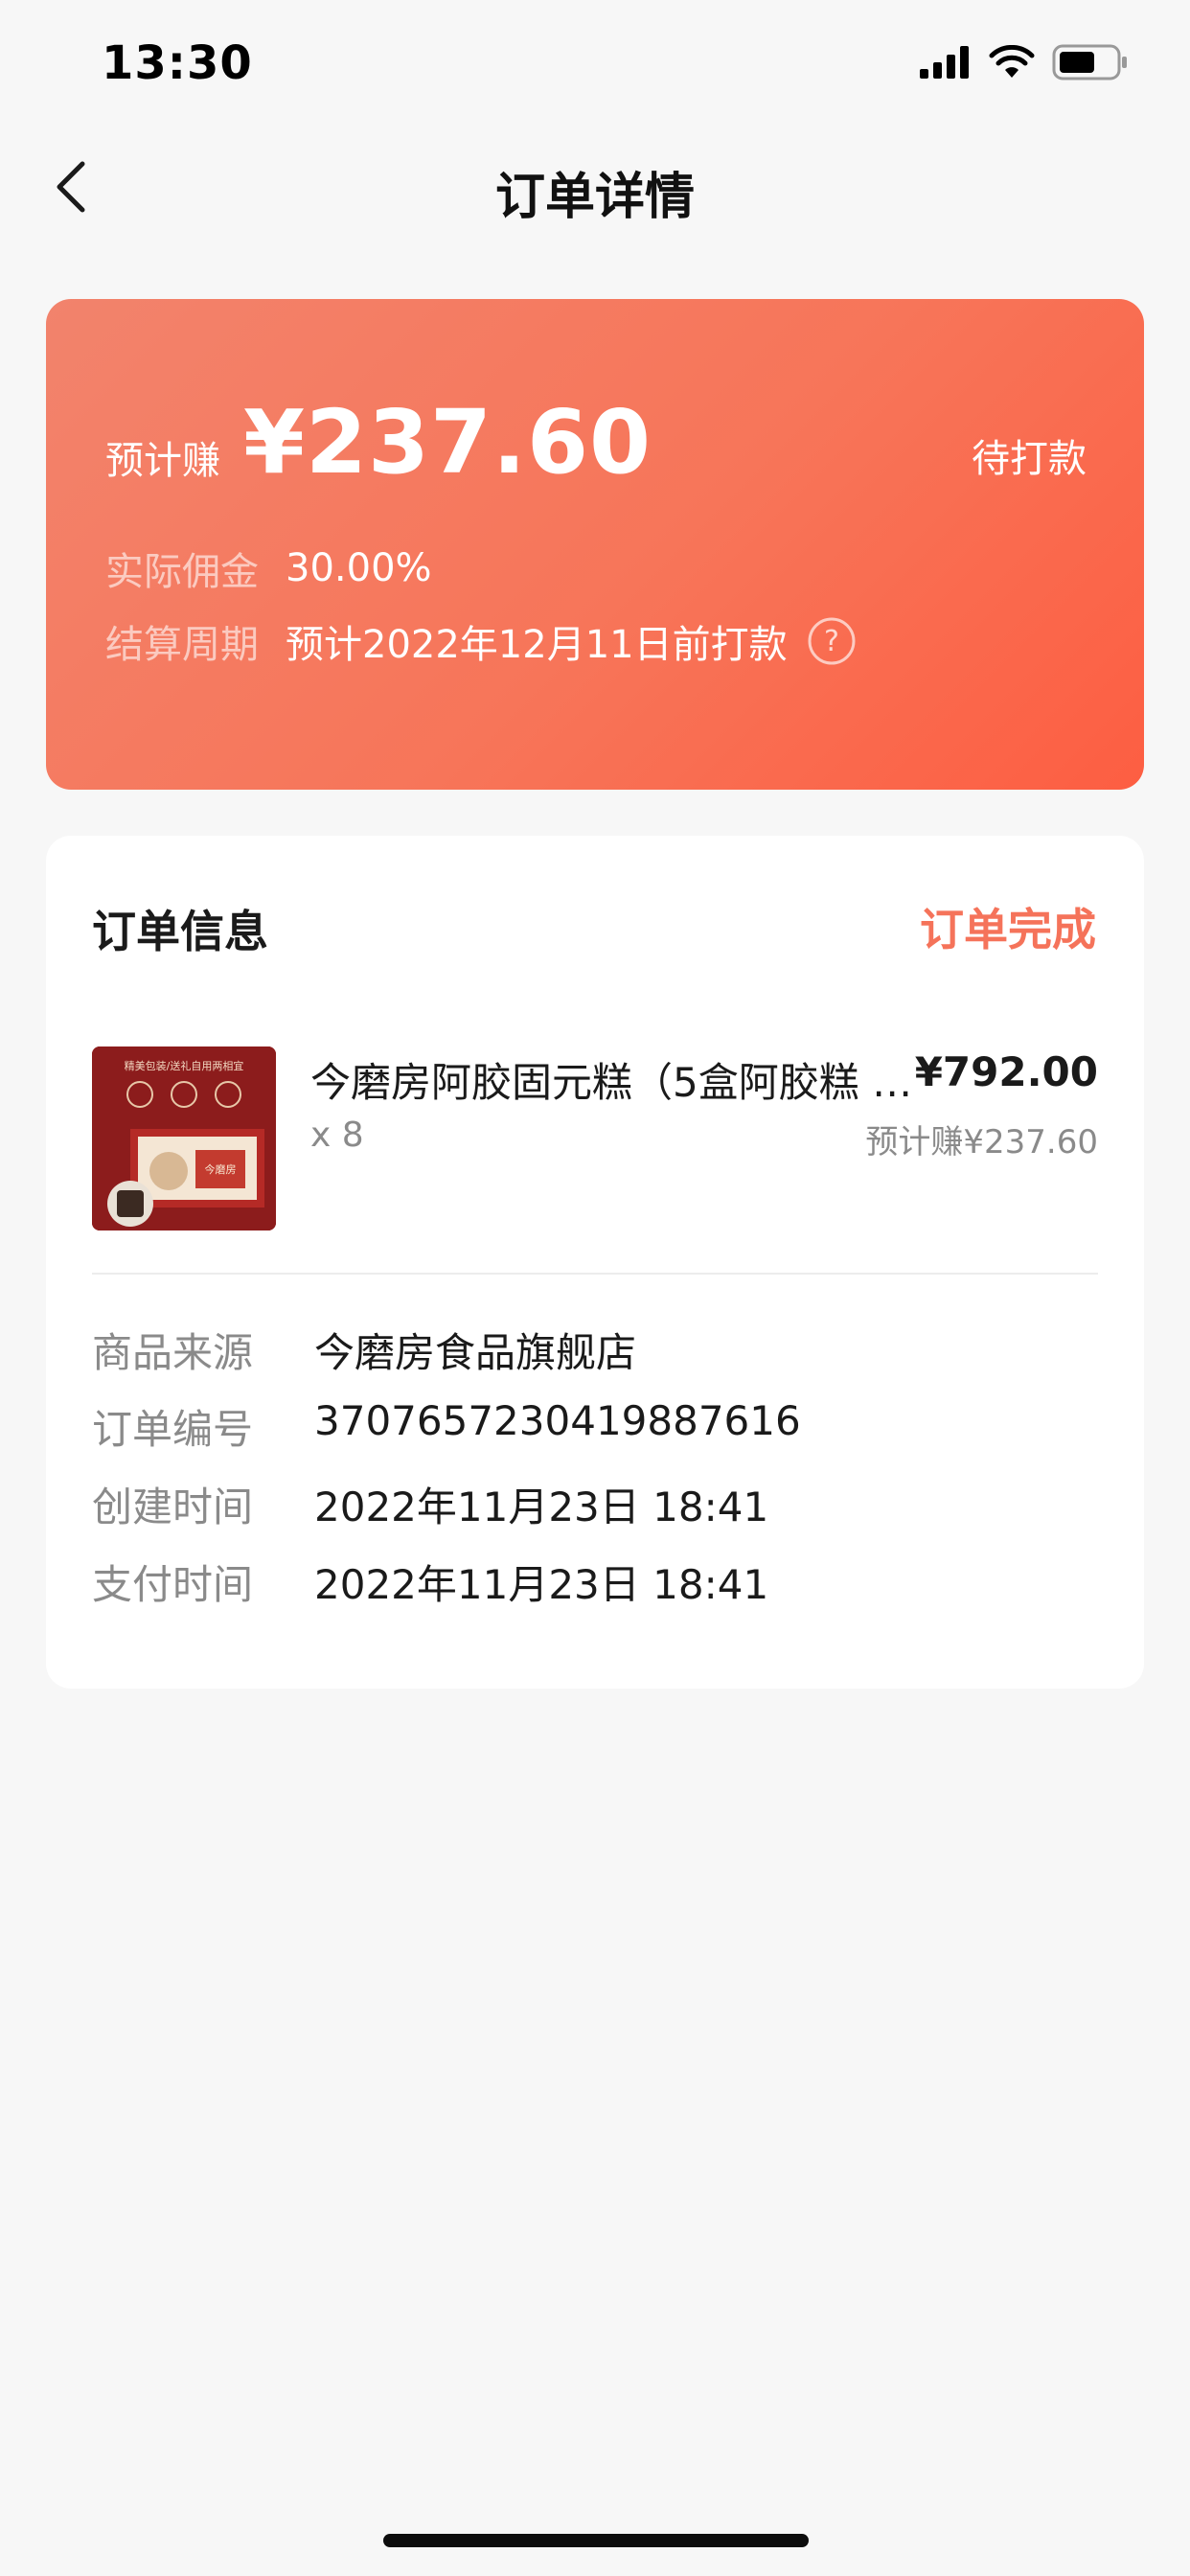 The height and width of the screenshot is (2576, 1190). Describe the element at coordinates (558, 1426) in the screenshot. I see `detail-value: 3707657230419887616` at that location.